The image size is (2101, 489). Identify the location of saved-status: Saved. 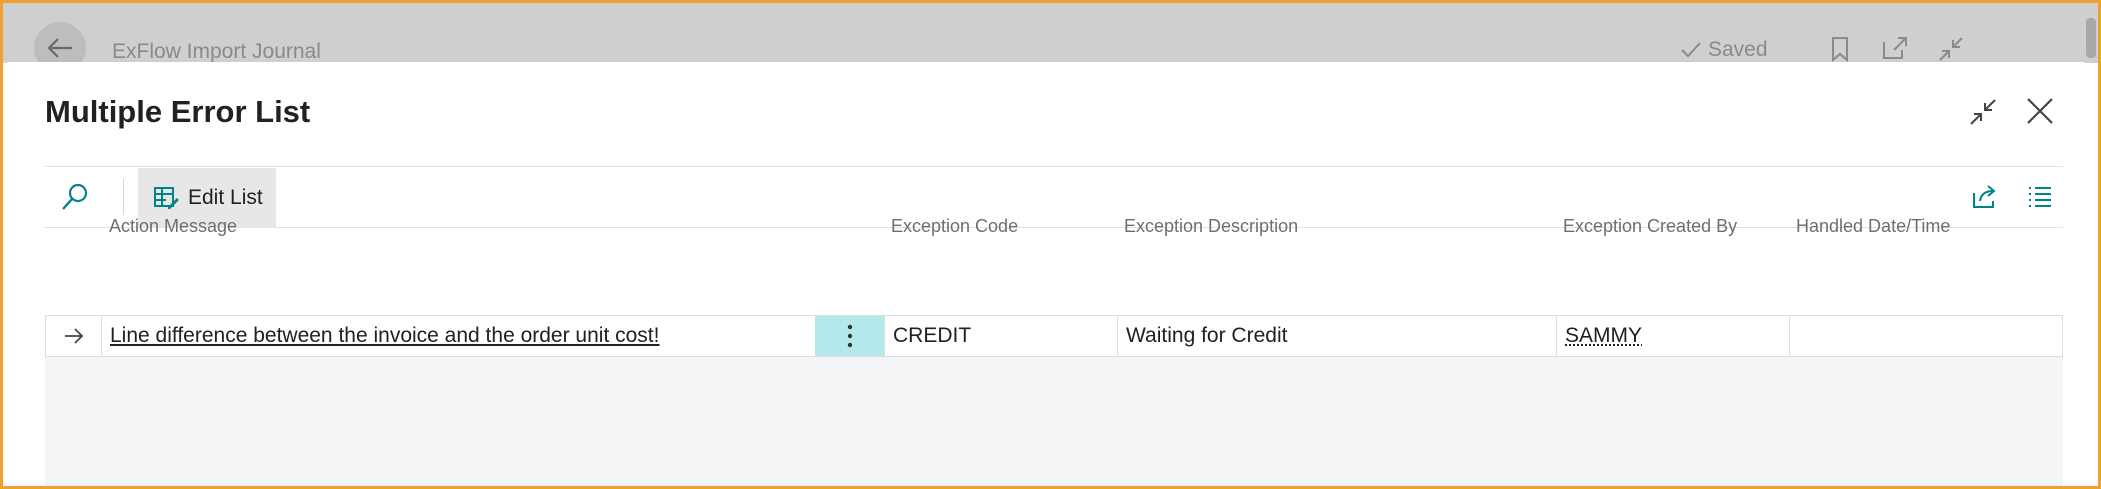
(1724, 50).